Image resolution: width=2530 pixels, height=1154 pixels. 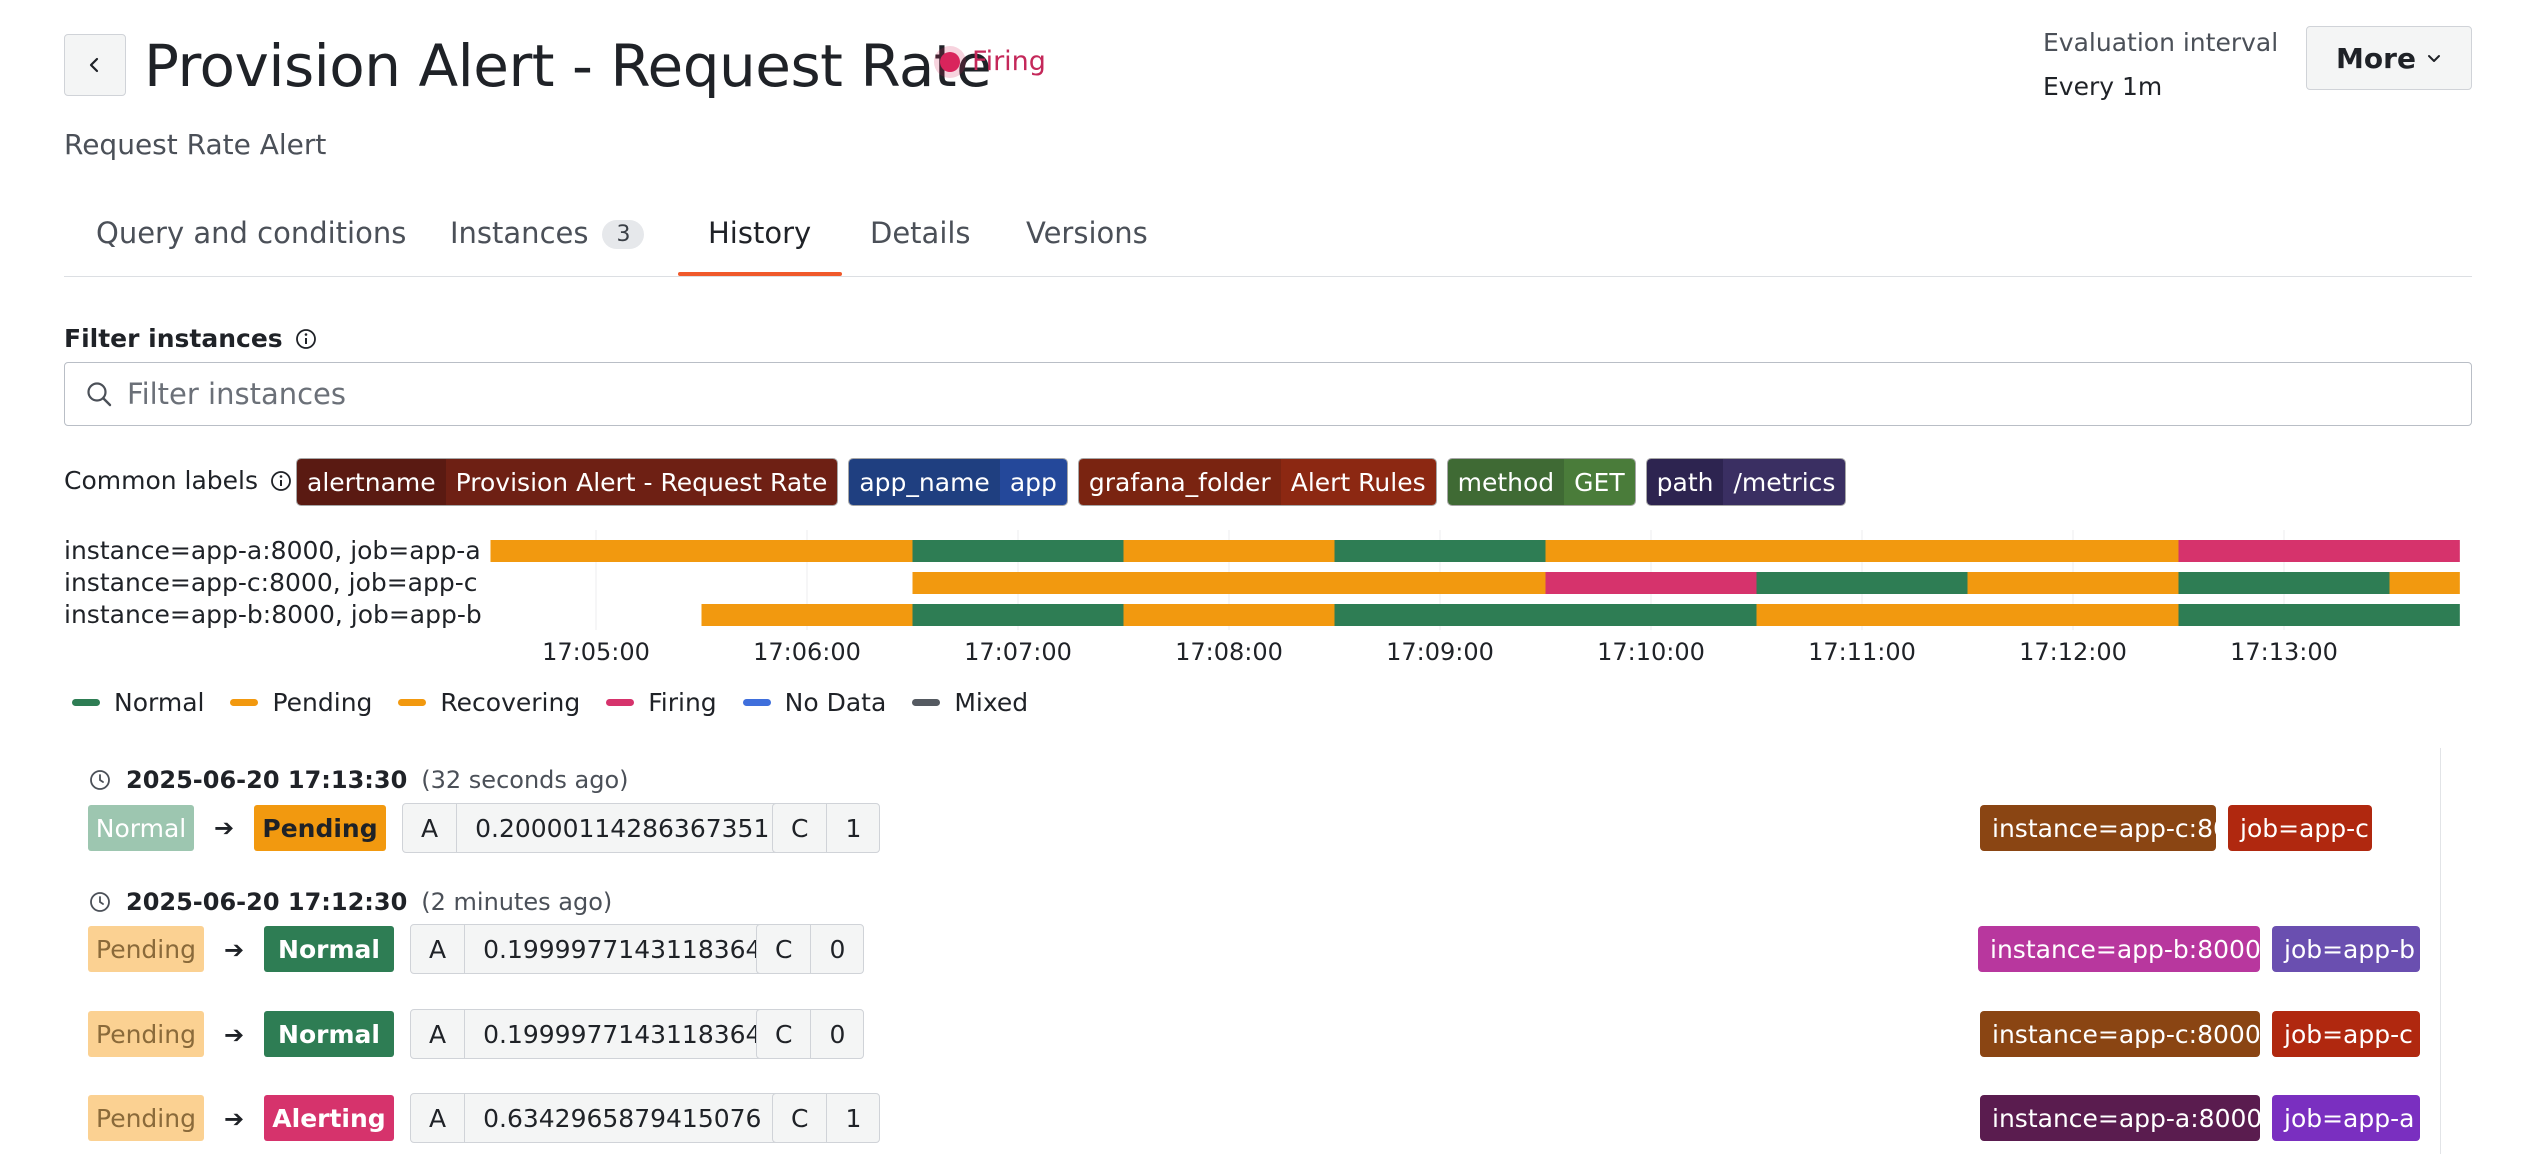 What do you see at coordinates (1257, 482) in the screenshot?
I see `label-chip-grafana-folder: grafana_folder Alert Rules` at bounding box center [1257, 482].